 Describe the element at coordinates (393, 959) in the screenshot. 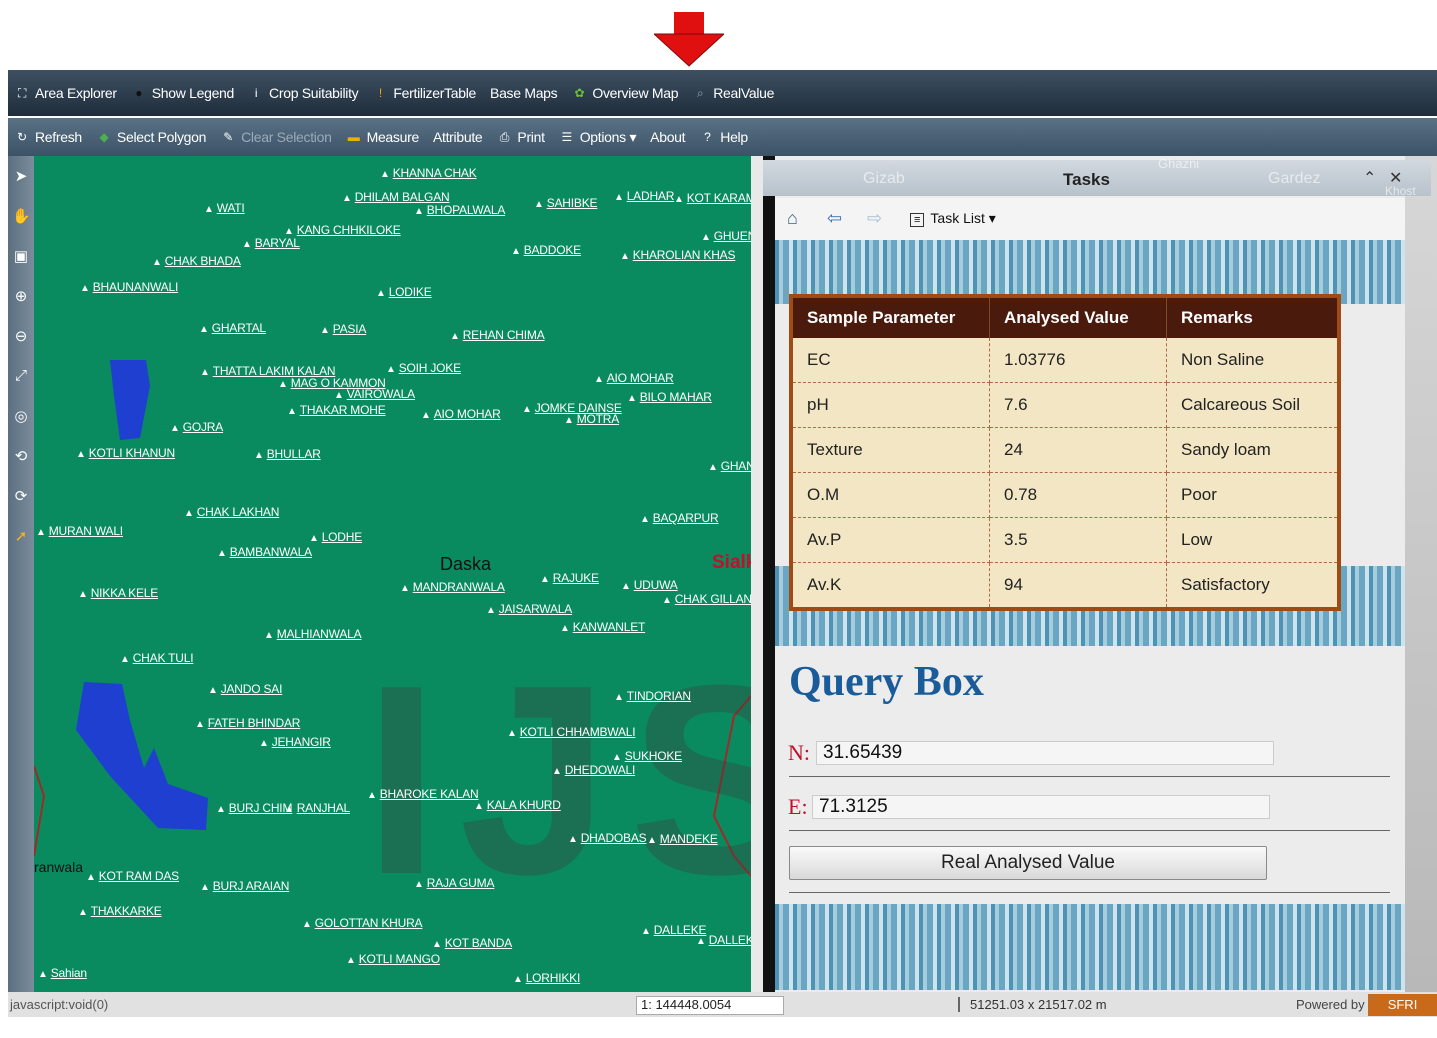

I see `map-place-label: KOTLI MANGO` at that location.